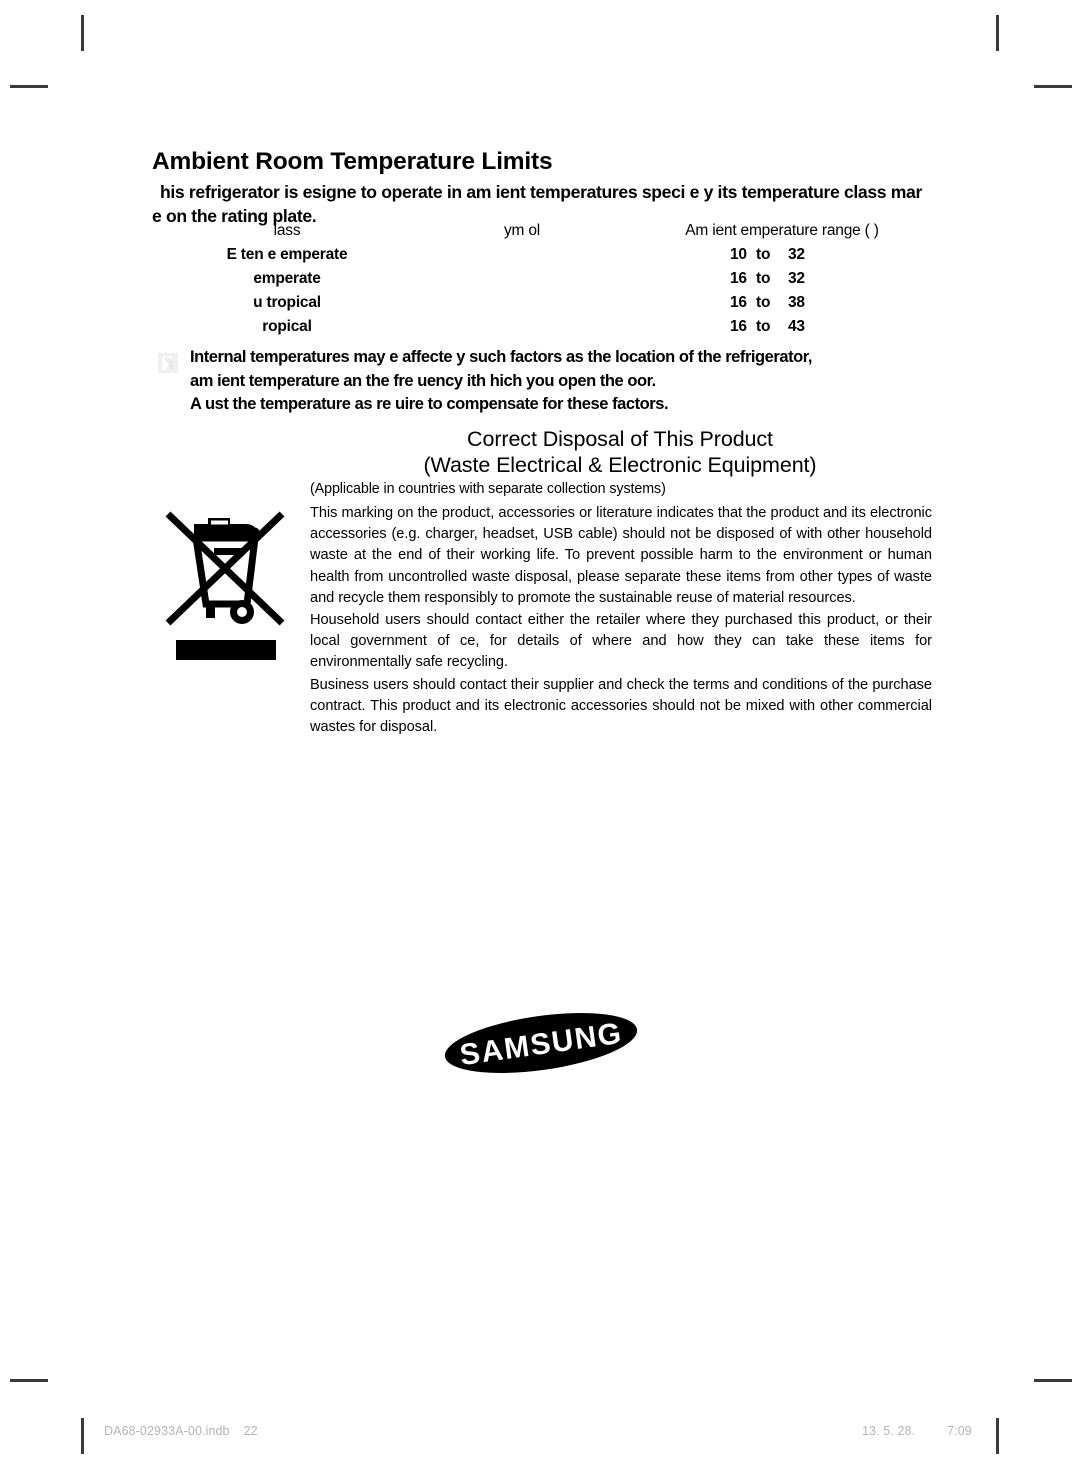  I want to click on footer-date: 13. 5. 28., so click(889, 1431).